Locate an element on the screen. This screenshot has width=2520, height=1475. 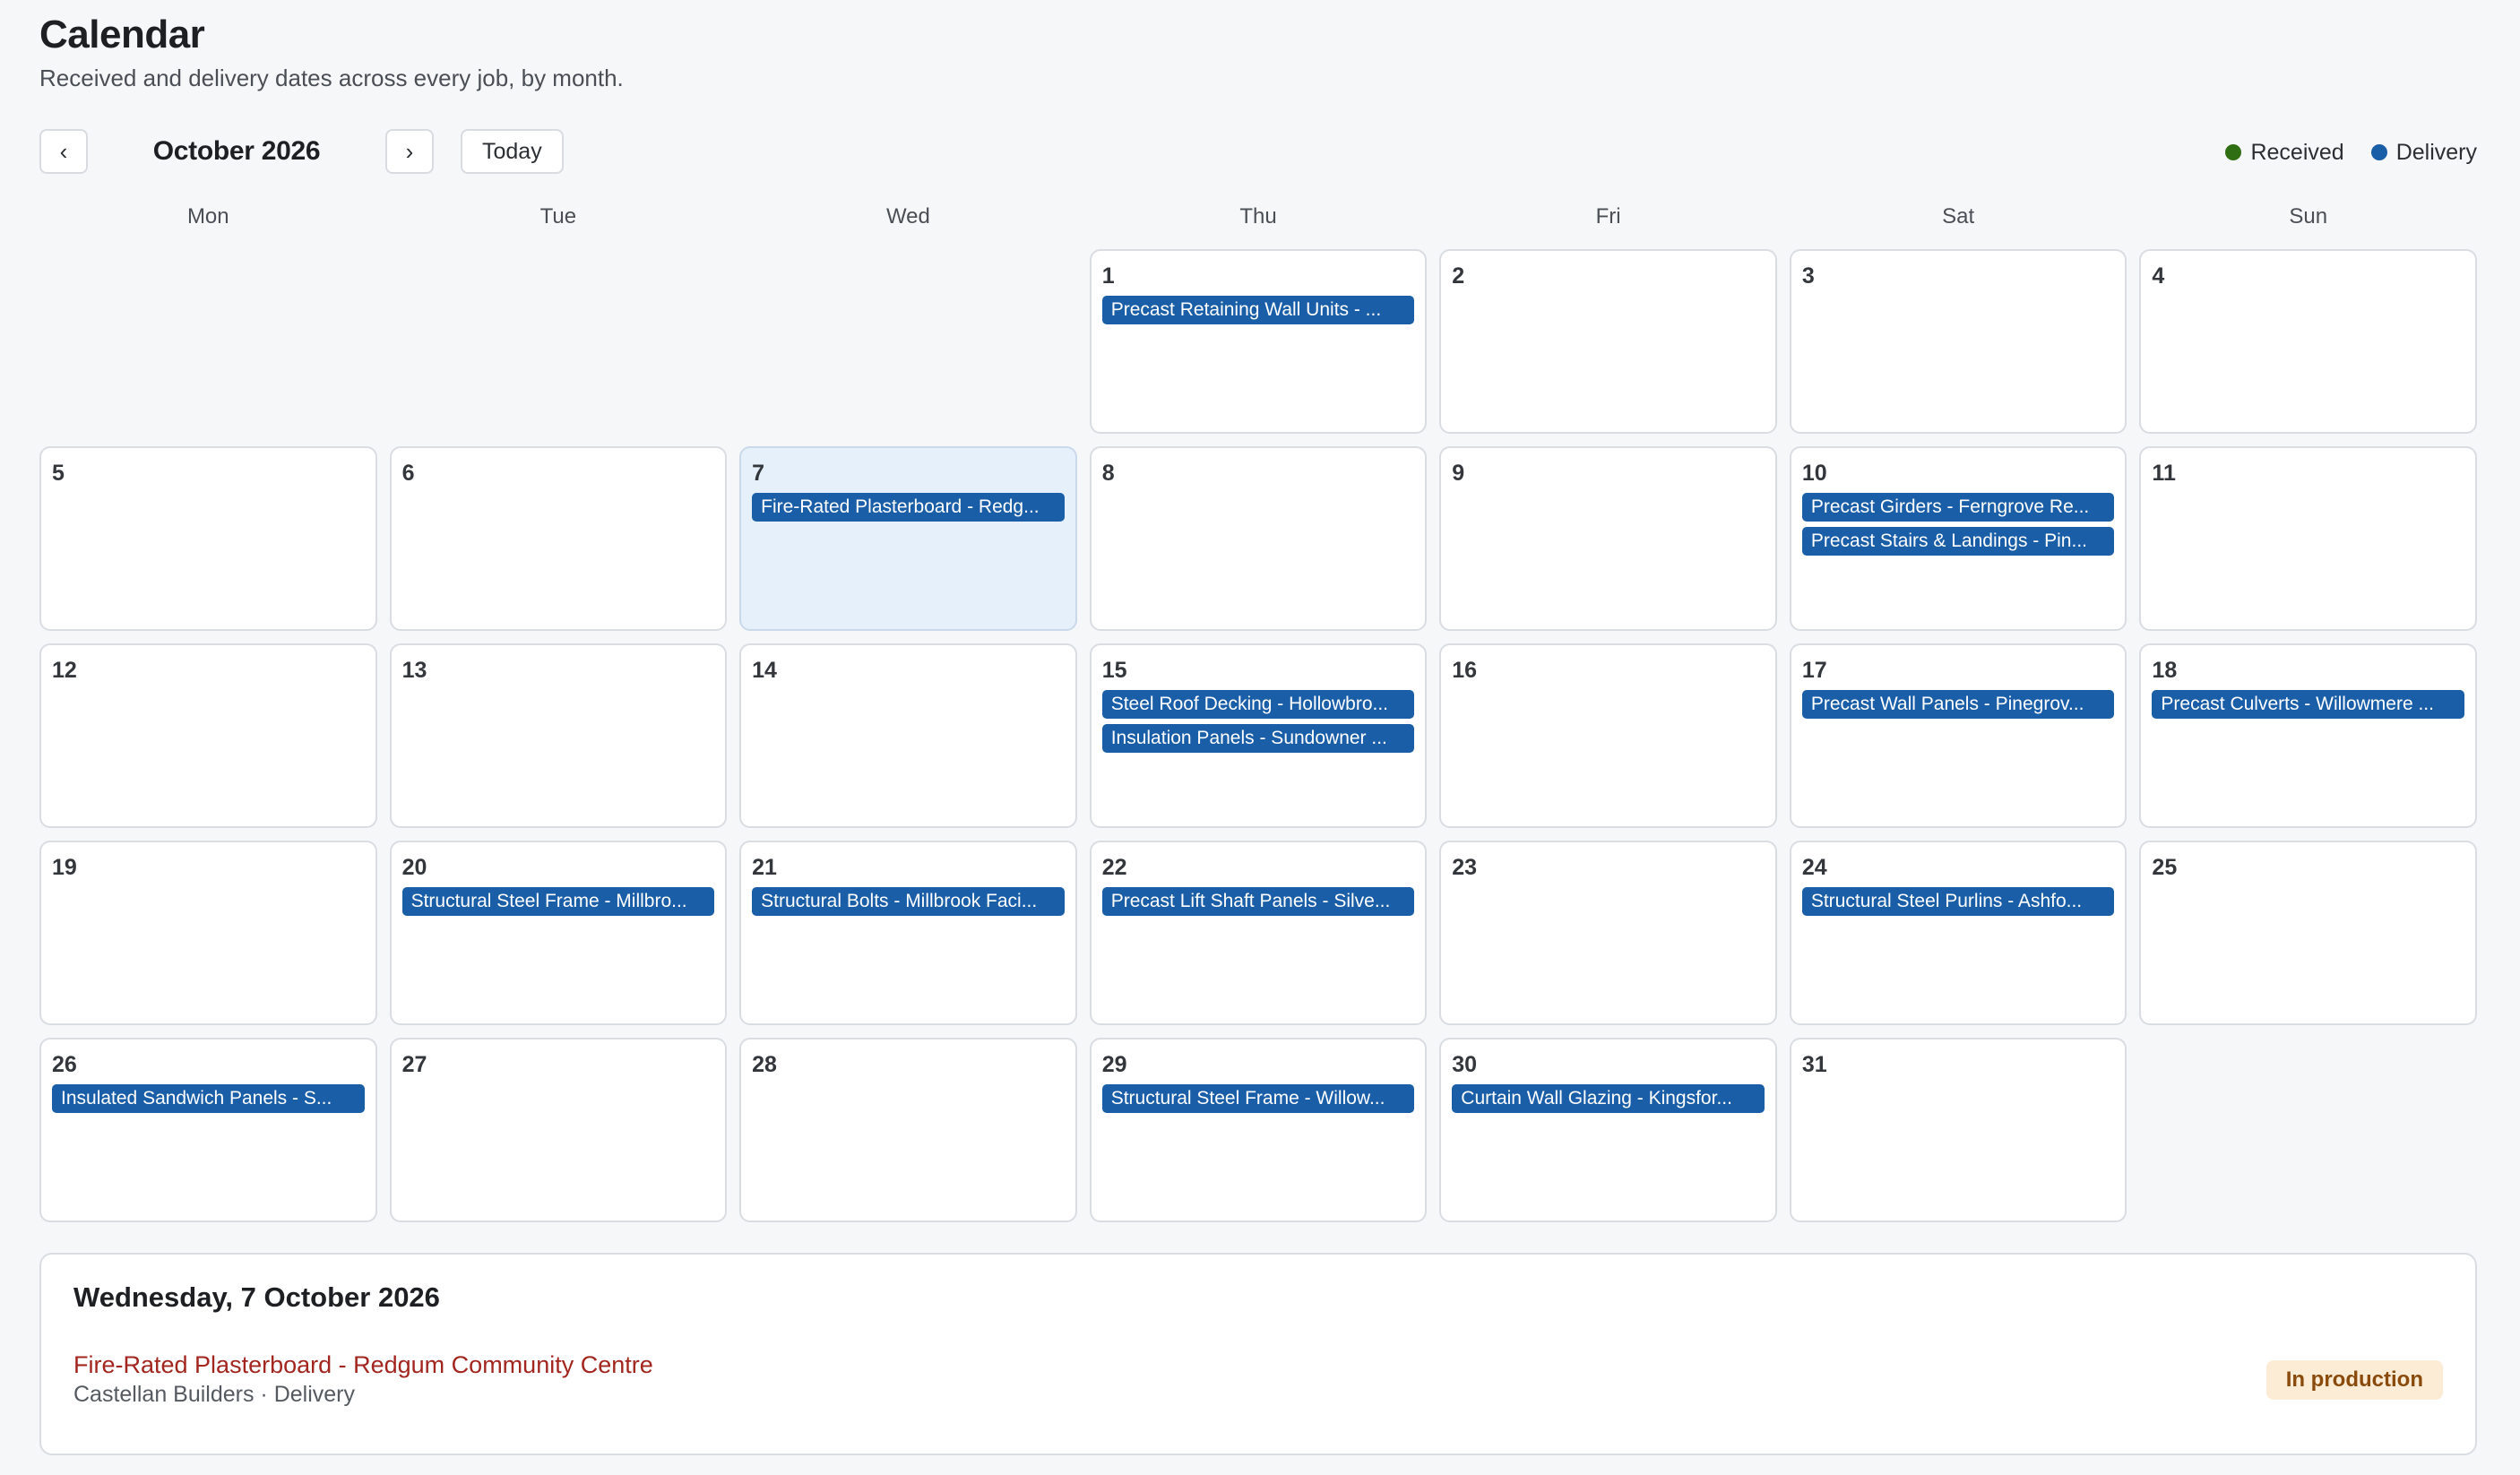
day-number: 12 is located at coordinates (64, 670).